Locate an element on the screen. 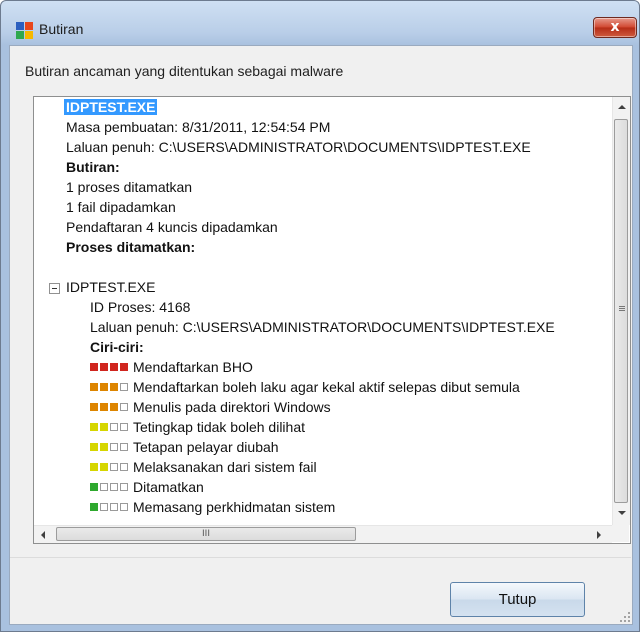  process-name: IDPTEST.EXE is located at coordinates (110, 287).